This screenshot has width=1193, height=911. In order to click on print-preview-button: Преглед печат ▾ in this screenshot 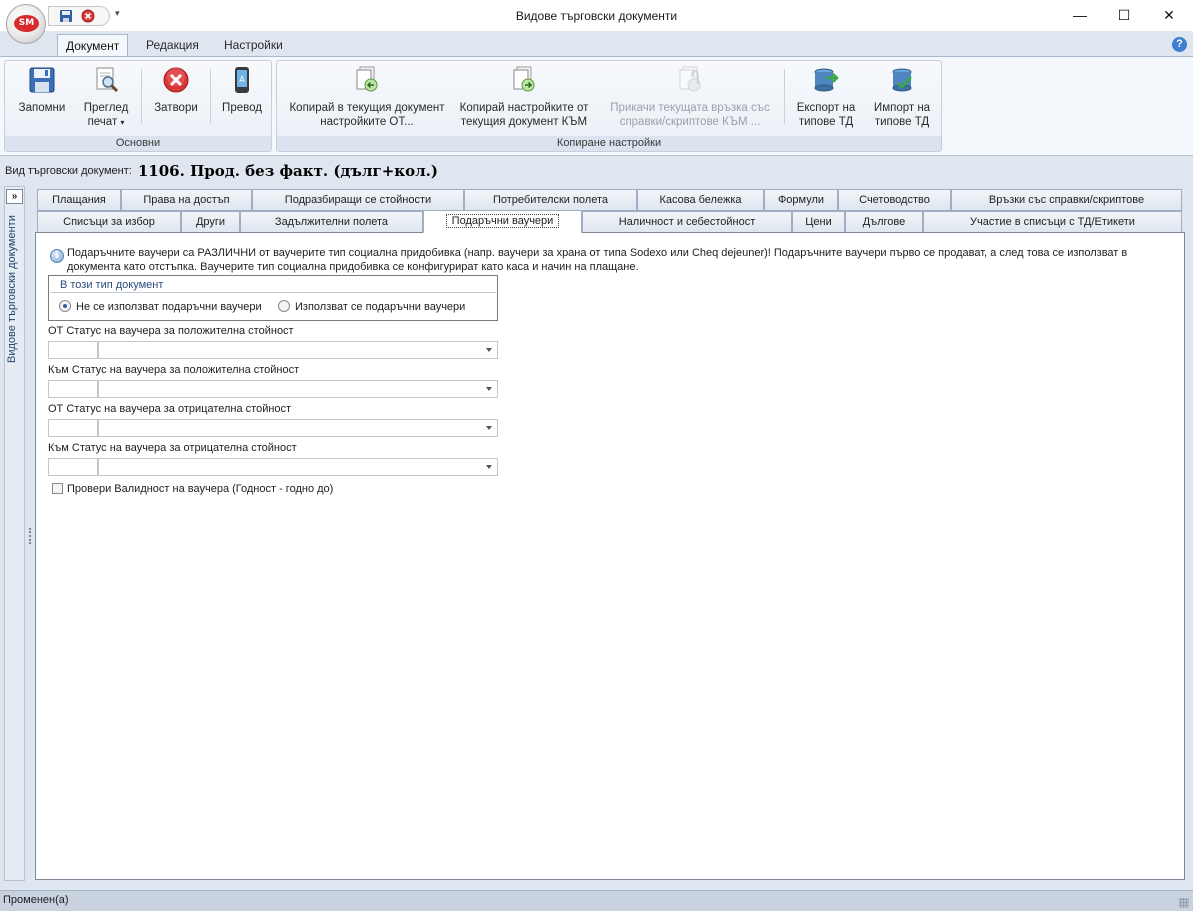, I will do `click(106, 100)`.